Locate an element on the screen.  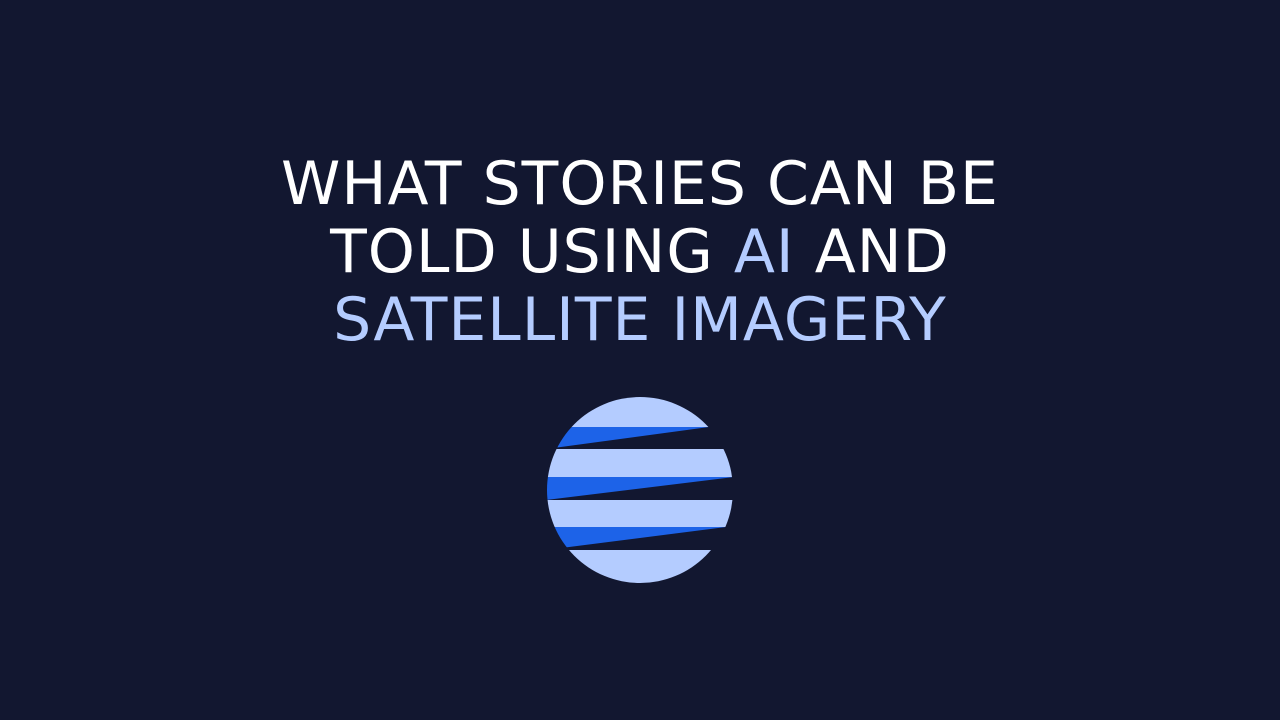
headline-line-2: TOLD USING AI AND is located at coordinates (640, 252).